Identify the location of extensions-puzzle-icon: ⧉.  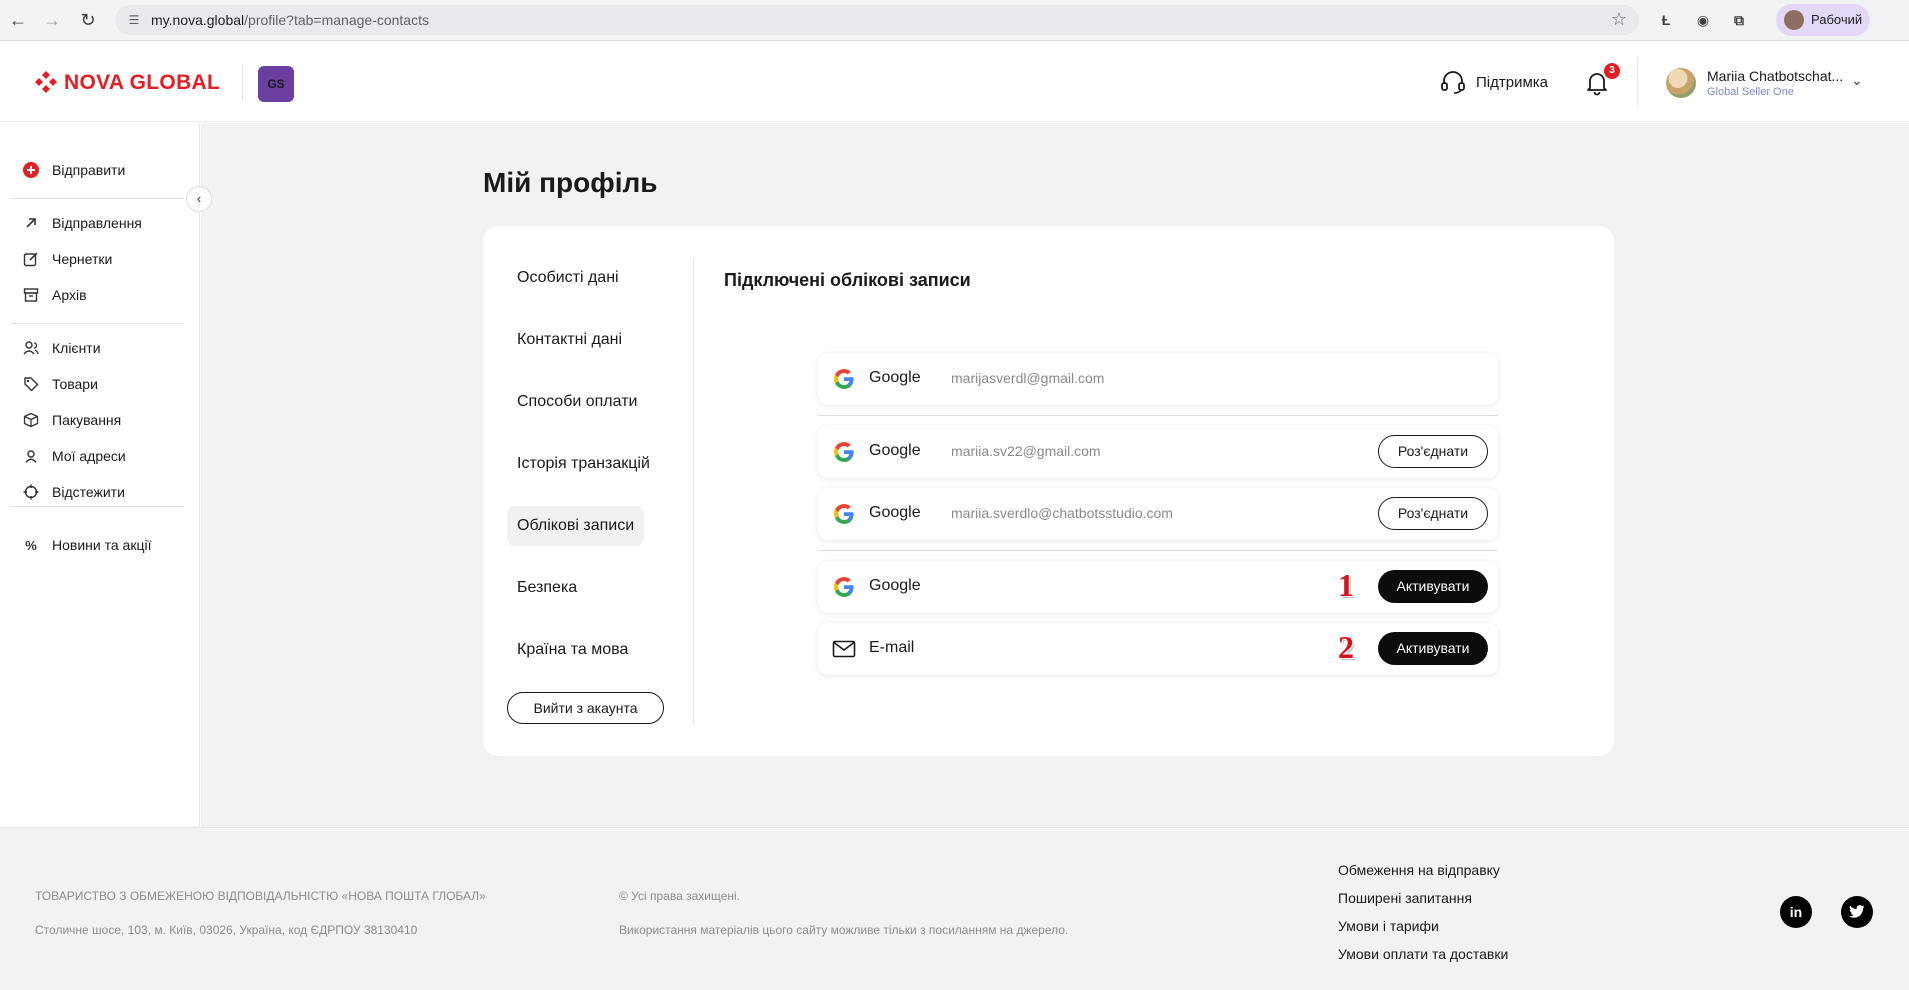
(1739, 20).